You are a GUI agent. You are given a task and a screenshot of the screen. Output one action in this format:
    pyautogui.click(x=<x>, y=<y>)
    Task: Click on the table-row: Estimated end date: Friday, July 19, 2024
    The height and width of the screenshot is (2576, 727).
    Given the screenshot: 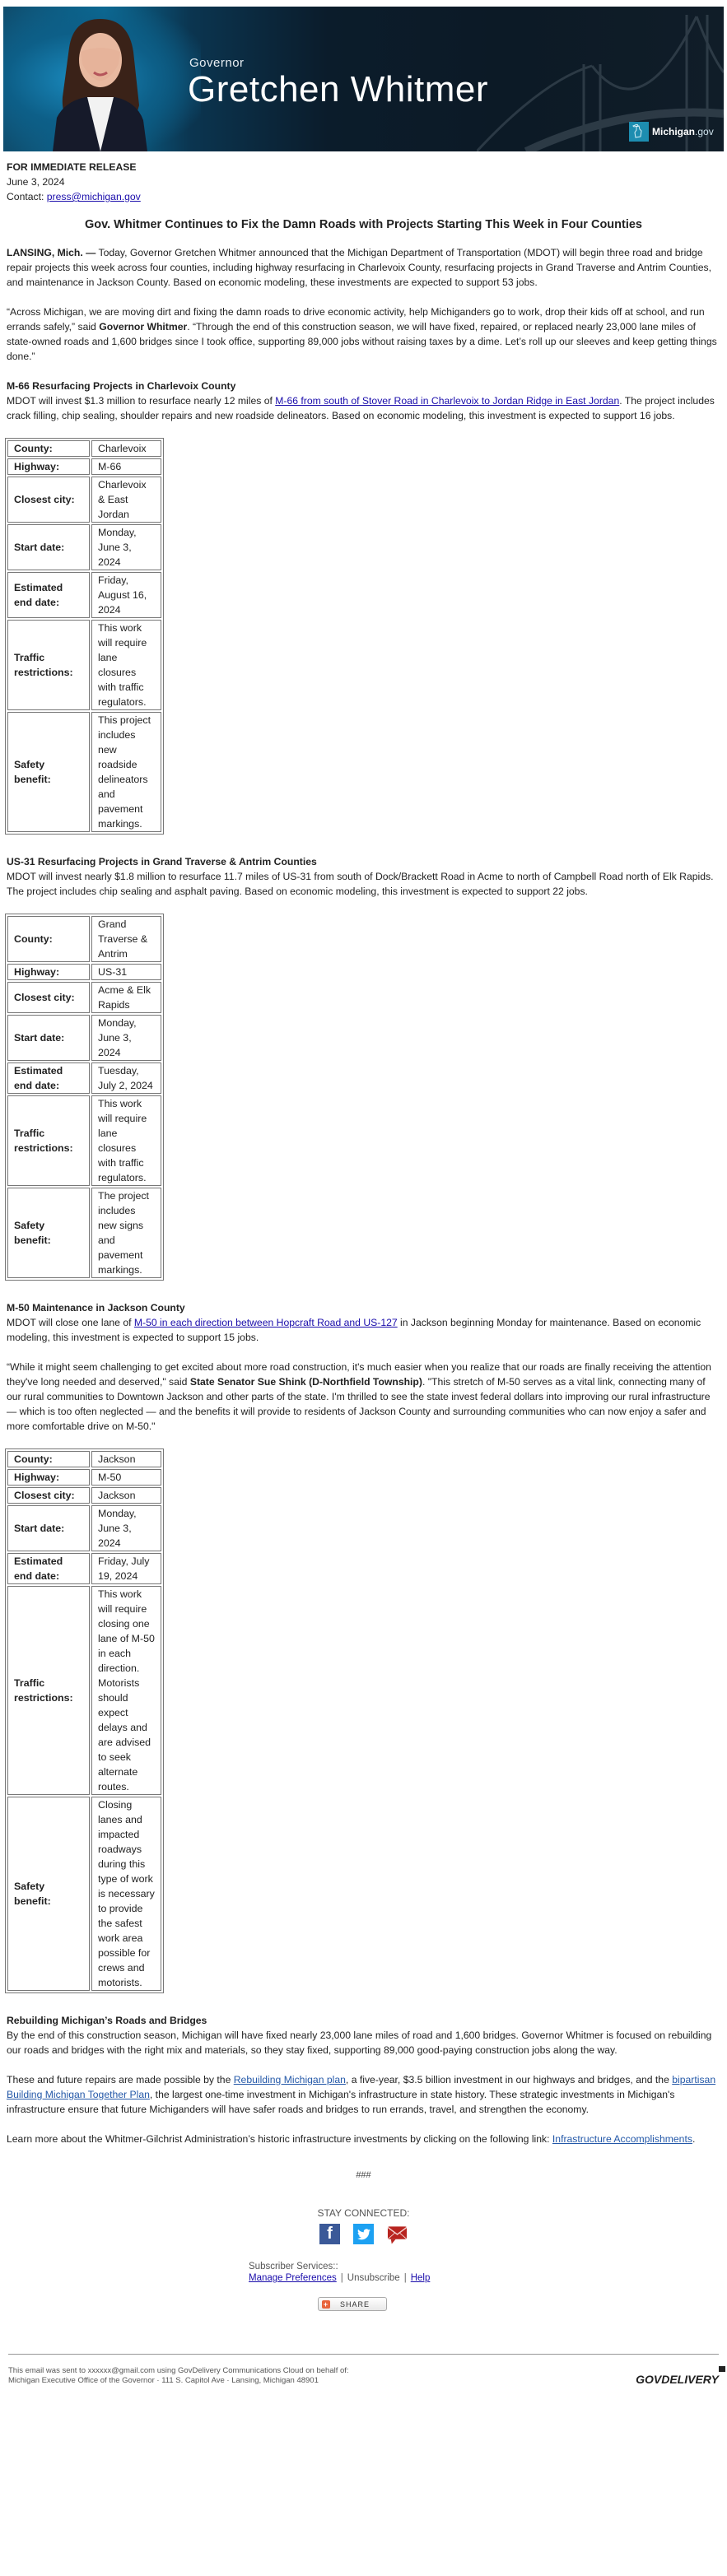 What is the action you would take?
    pyautogui.click(x=84, y=1568)
    